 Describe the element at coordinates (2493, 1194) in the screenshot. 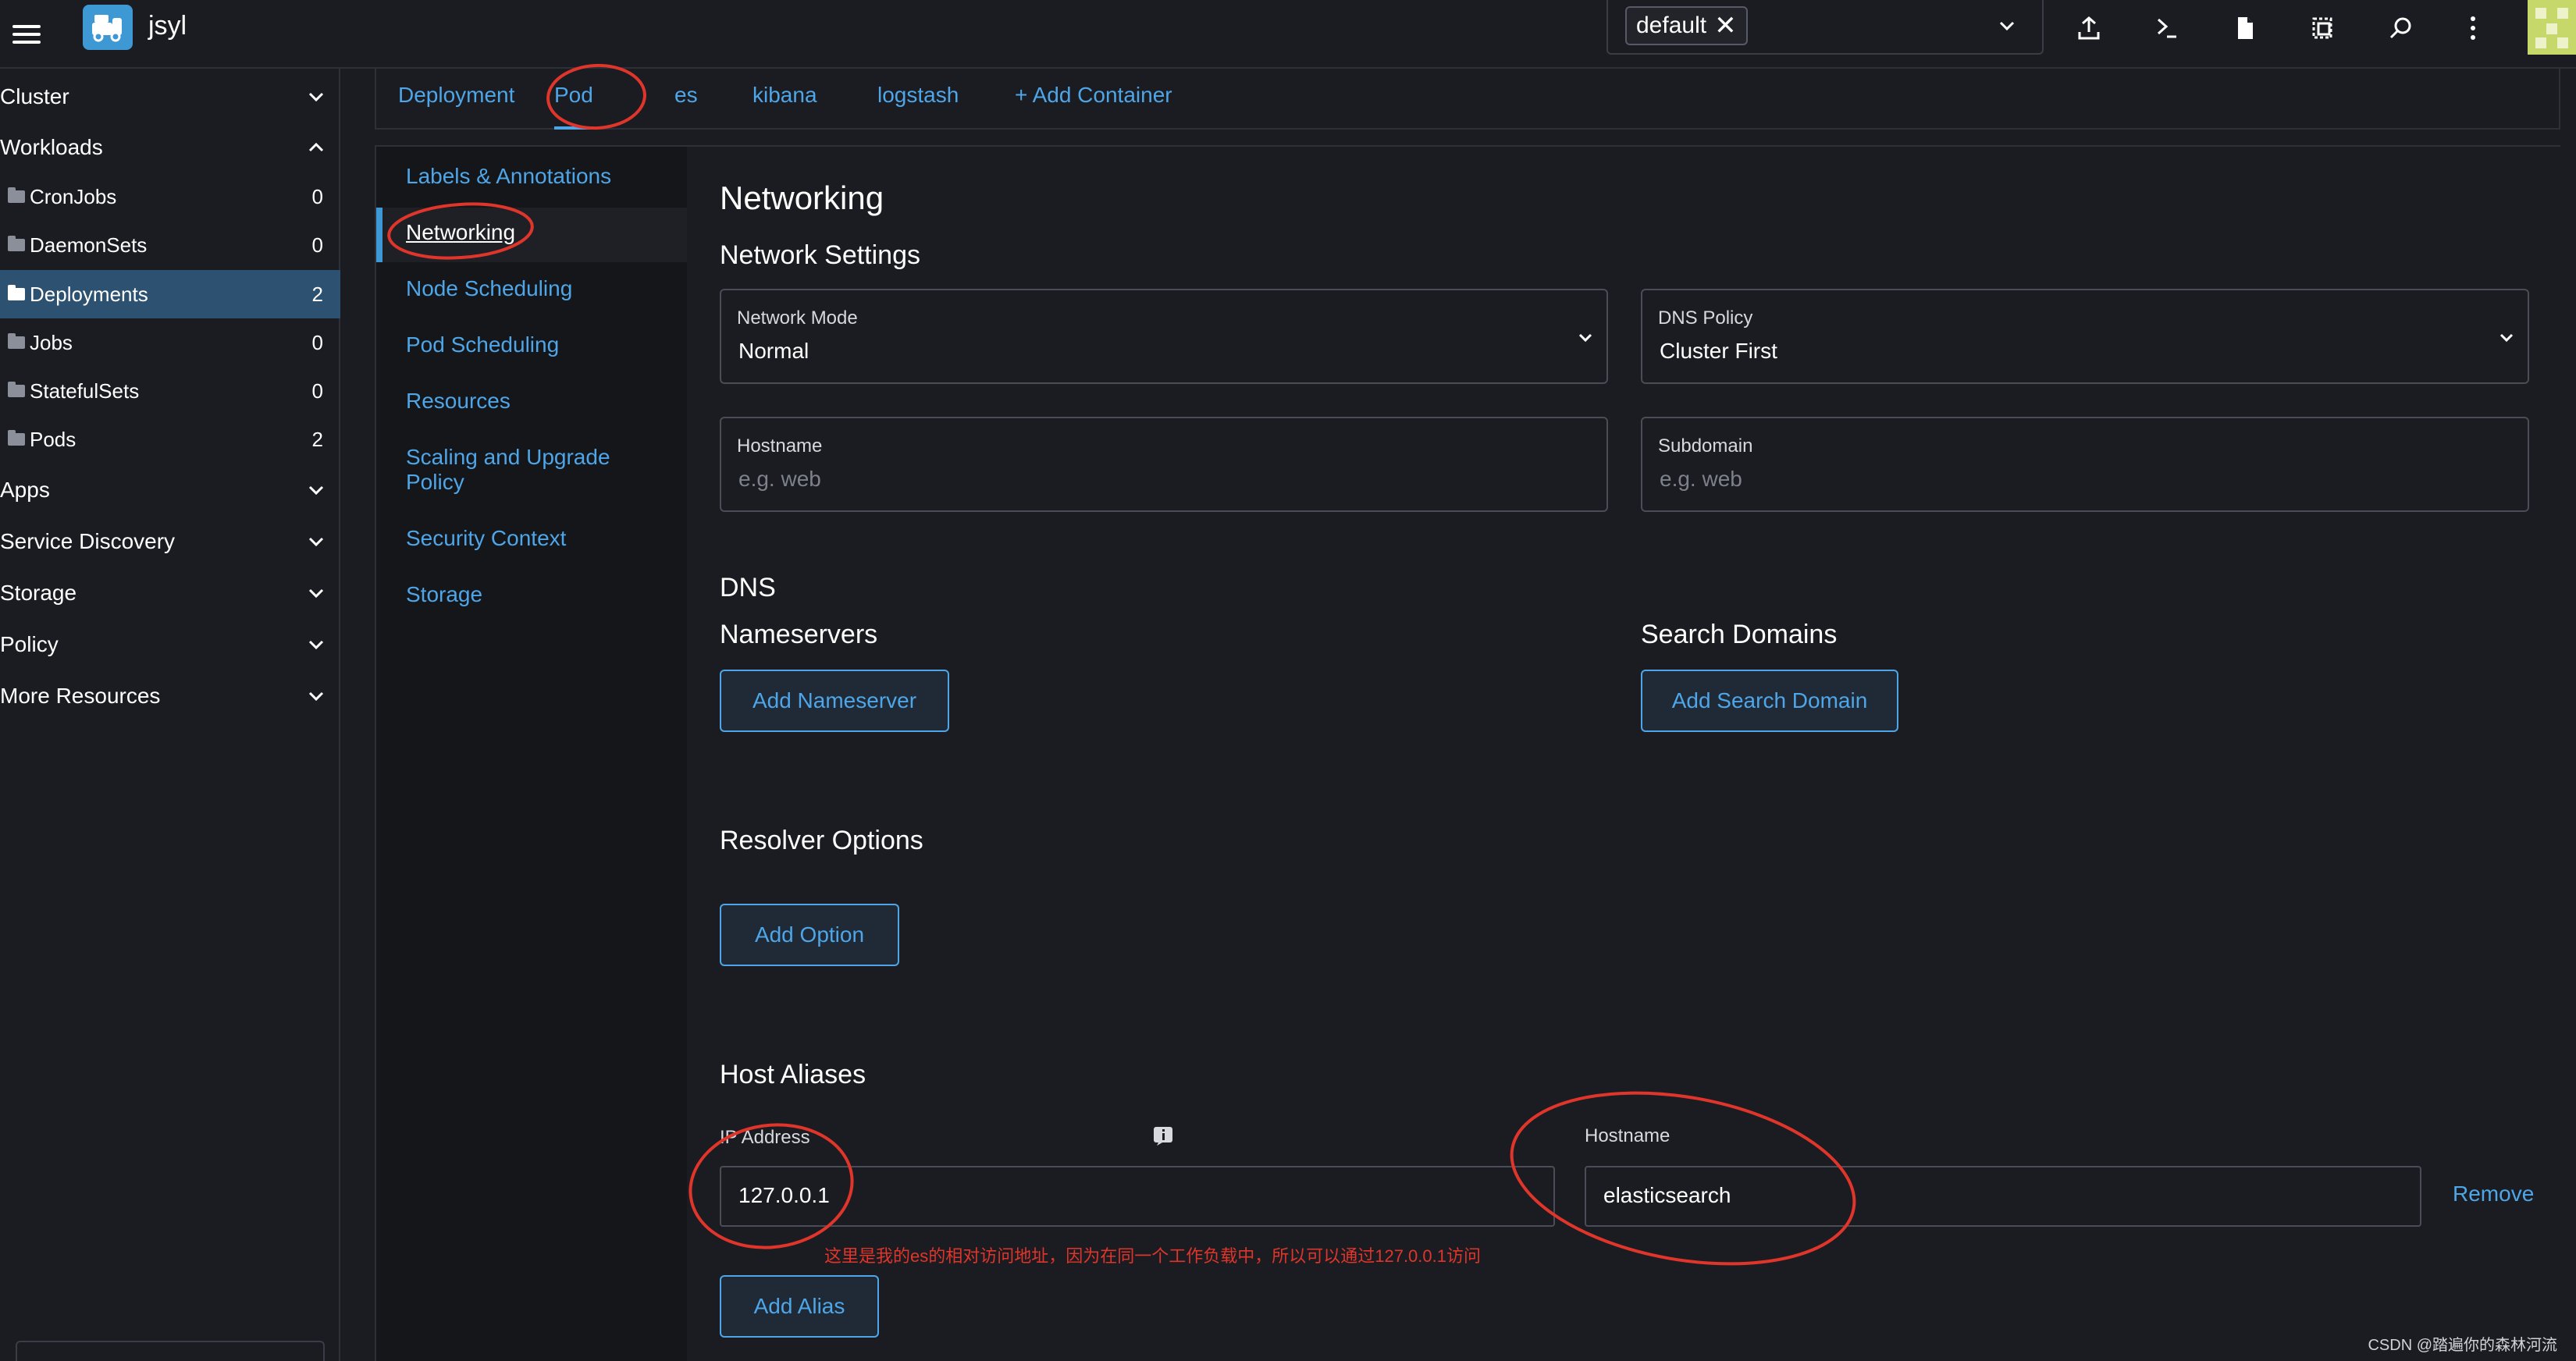

I see `remove-alias-button: Remove` at that location.